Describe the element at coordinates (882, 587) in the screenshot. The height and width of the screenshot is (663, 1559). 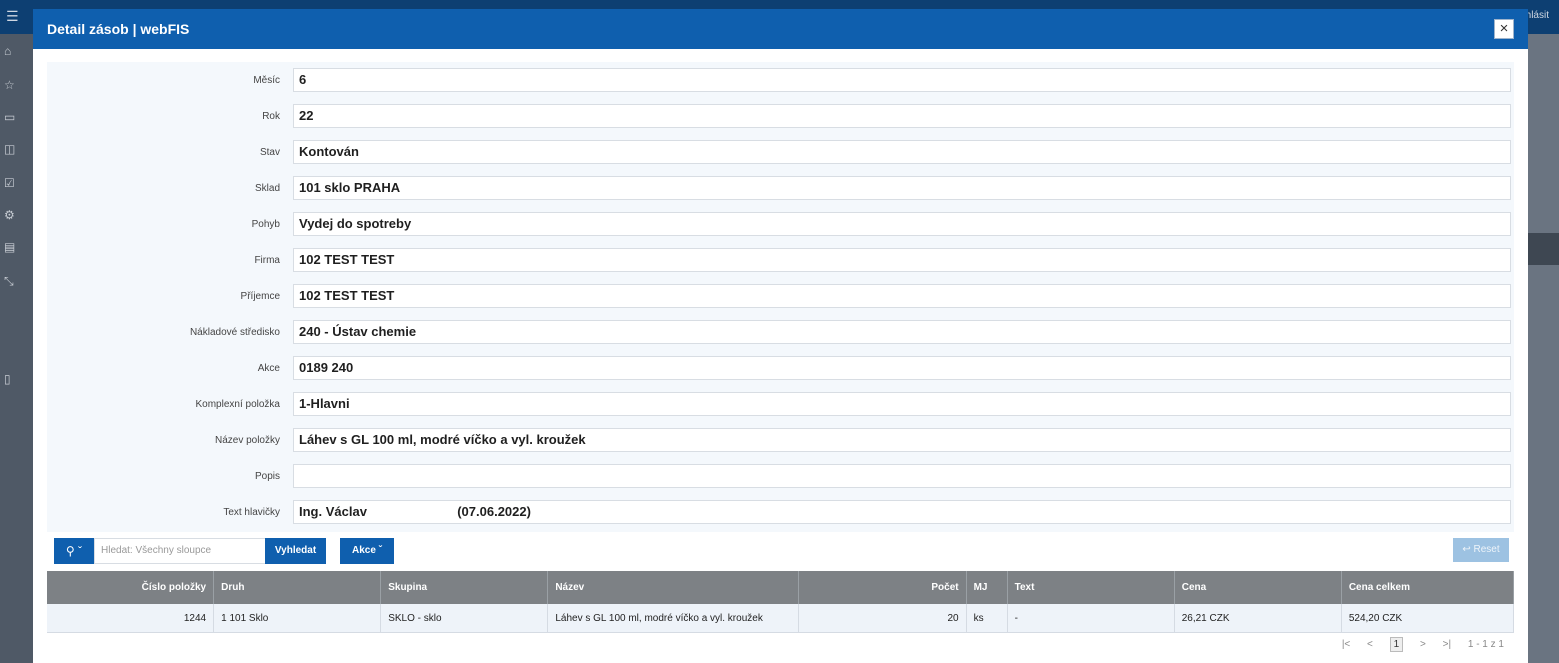
I see `column-header: Počet` at that location.